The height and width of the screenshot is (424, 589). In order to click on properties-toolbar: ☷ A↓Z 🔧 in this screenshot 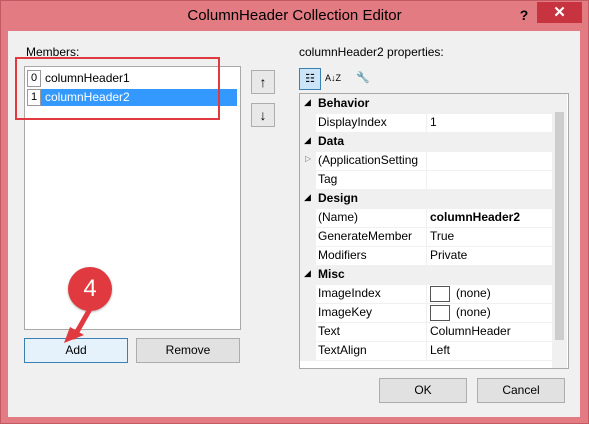, I will do `click(339, 79)`.